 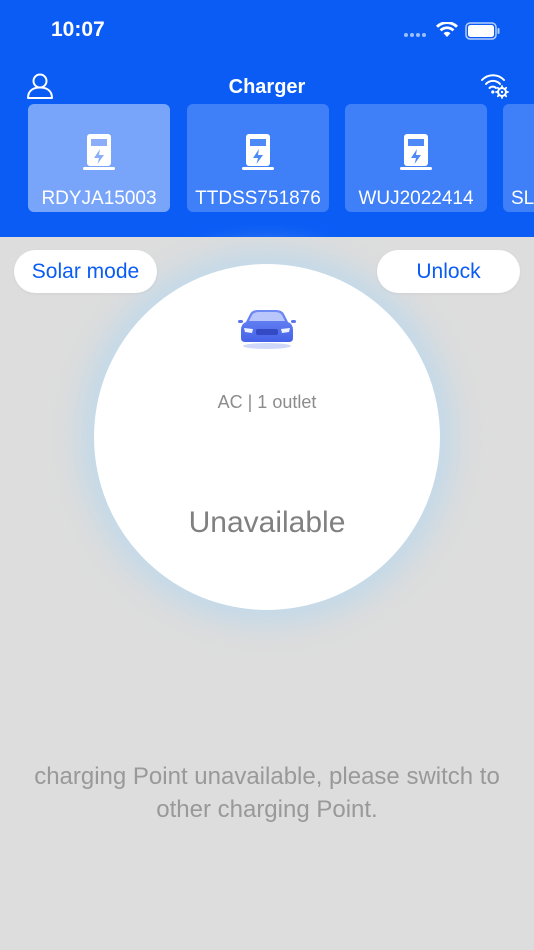 What do you see at coordinates (267, 809) in the screenshot?
I see `status-message-line-2: other charging Point.` at bounding box center [267, 809].